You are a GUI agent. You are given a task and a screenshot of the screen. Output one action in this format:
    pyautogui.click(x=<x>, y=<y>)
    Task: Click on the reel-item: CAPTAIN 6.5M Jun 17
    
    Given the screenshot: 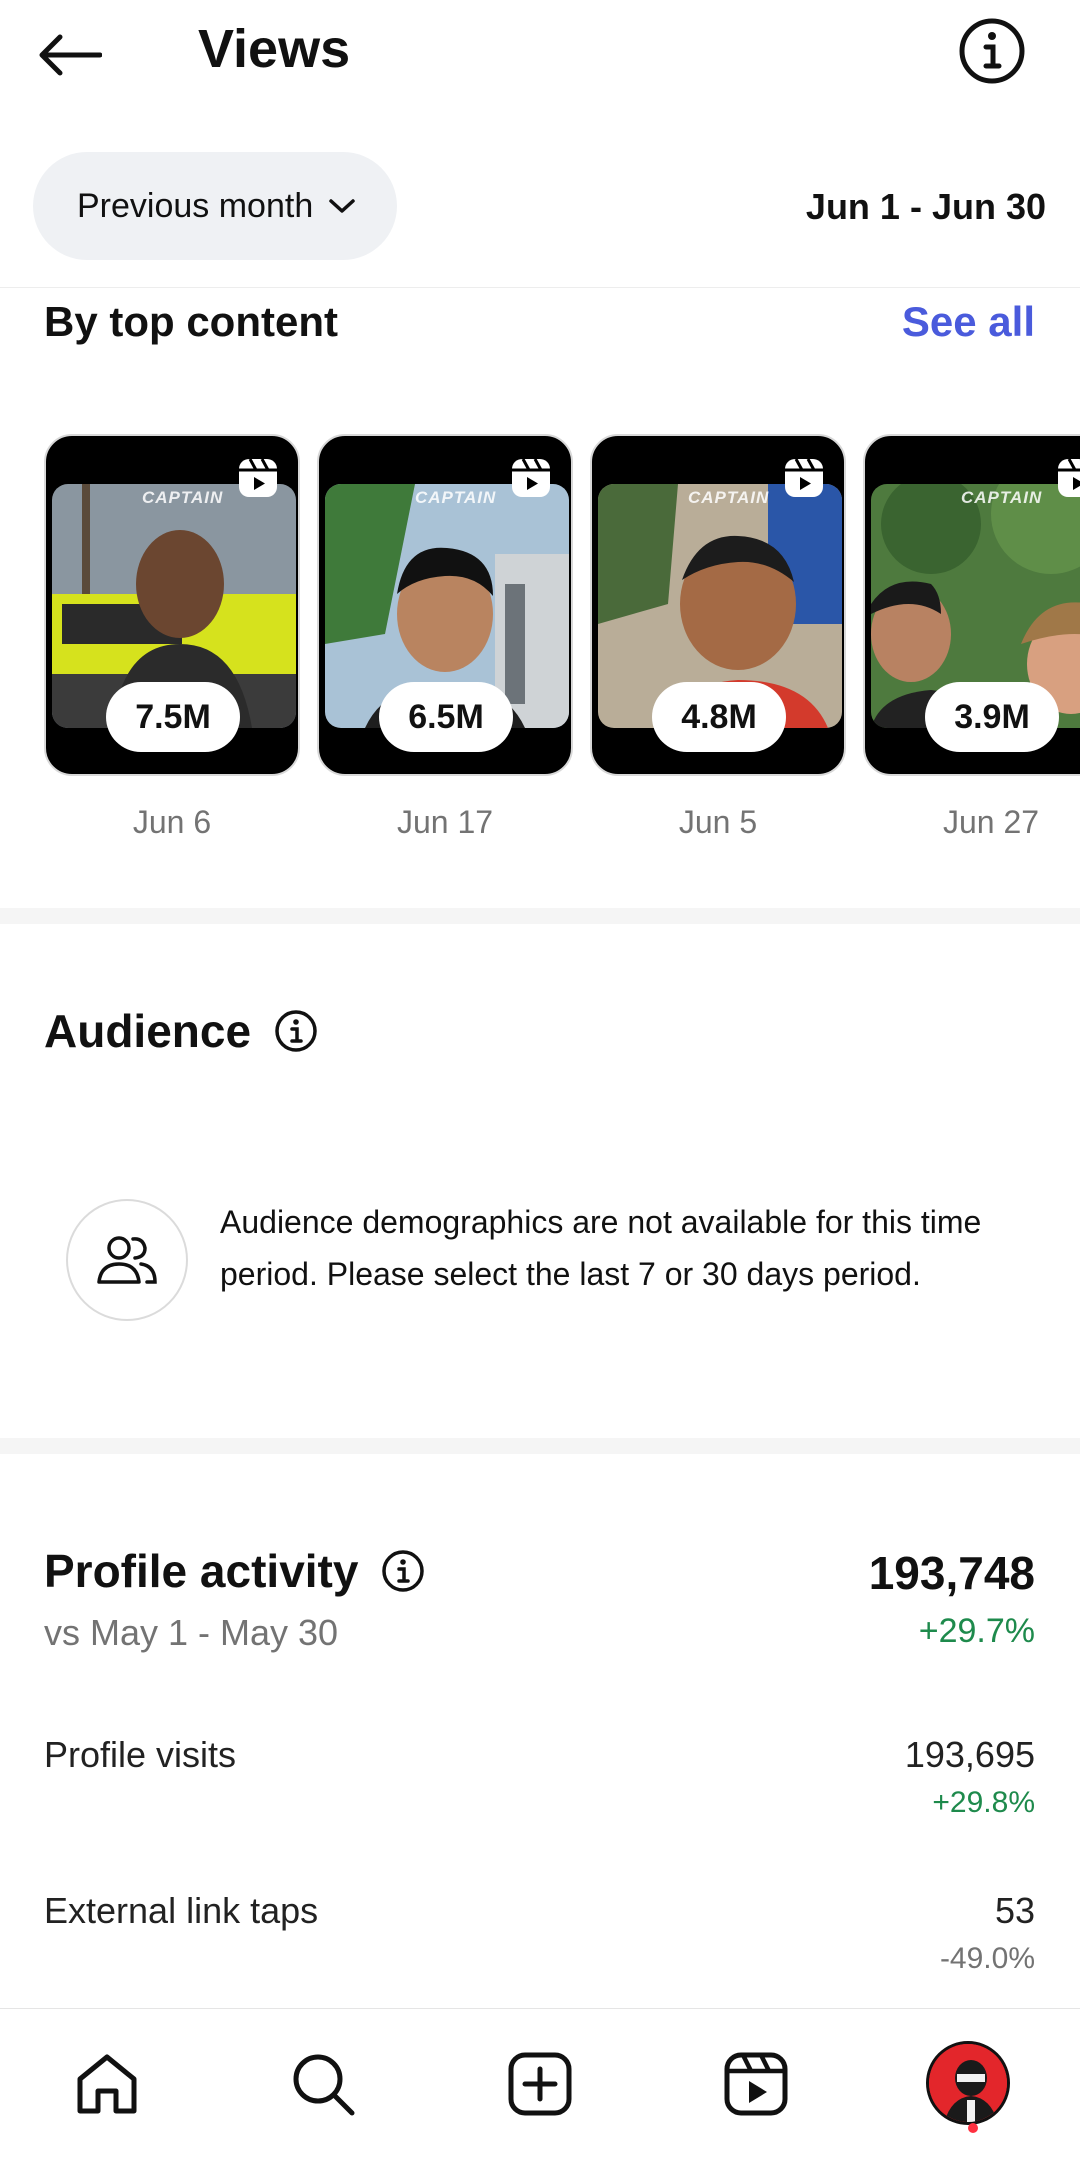 What is the action you would take?
    pyautogui.click(x=445, y=637)
    